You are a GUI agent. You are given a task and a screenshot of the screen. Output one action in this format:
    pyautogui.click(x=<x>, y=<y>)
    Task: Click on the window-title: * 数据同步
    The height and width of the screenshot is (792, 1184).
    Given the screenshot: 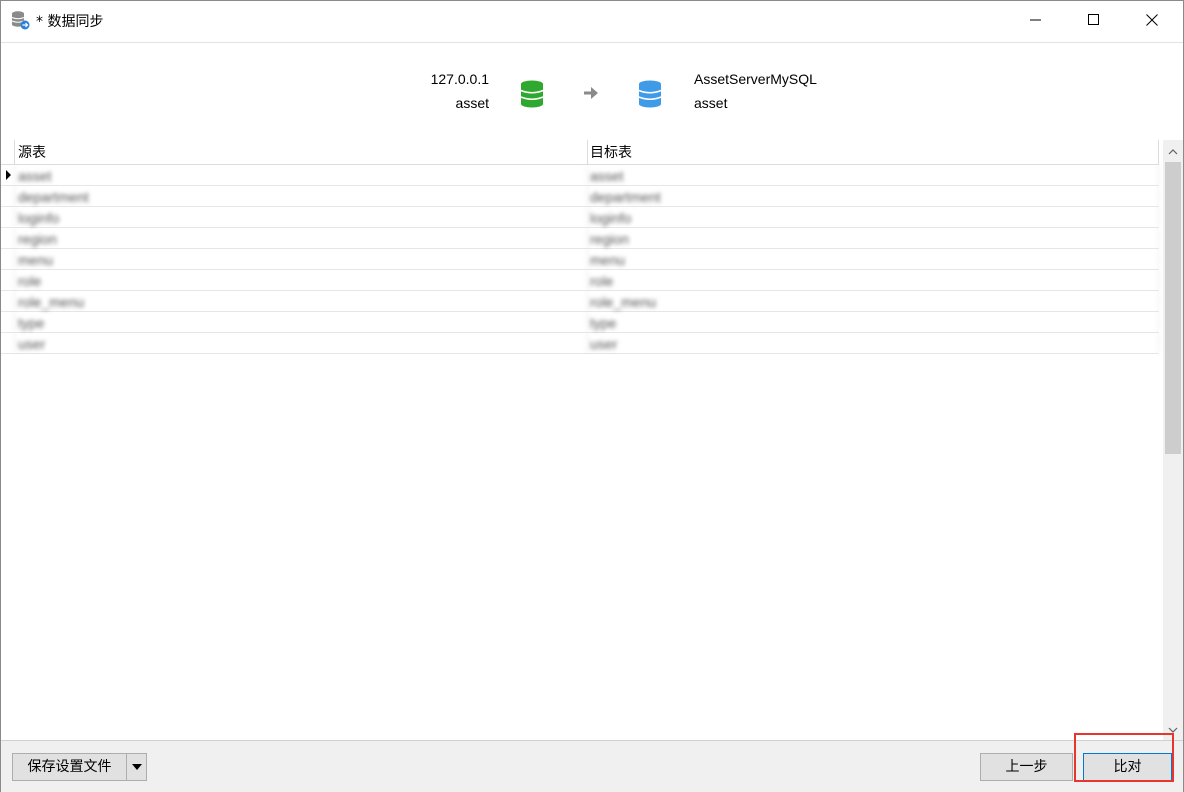 What is the action you would take?
    pyautogui.click(x=70, y=22)
    